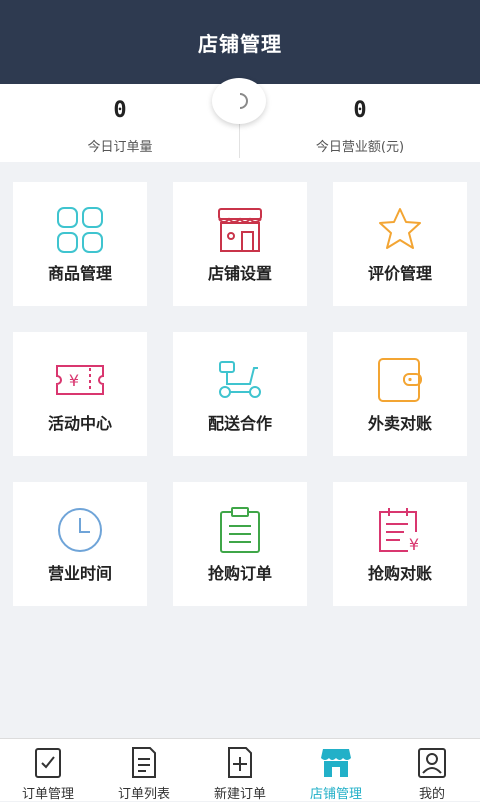 Image resolution: width=480 pixels, height=802 pixels. I want to click on revenue-today-label: 今日营业额(元), so click(360, 147).